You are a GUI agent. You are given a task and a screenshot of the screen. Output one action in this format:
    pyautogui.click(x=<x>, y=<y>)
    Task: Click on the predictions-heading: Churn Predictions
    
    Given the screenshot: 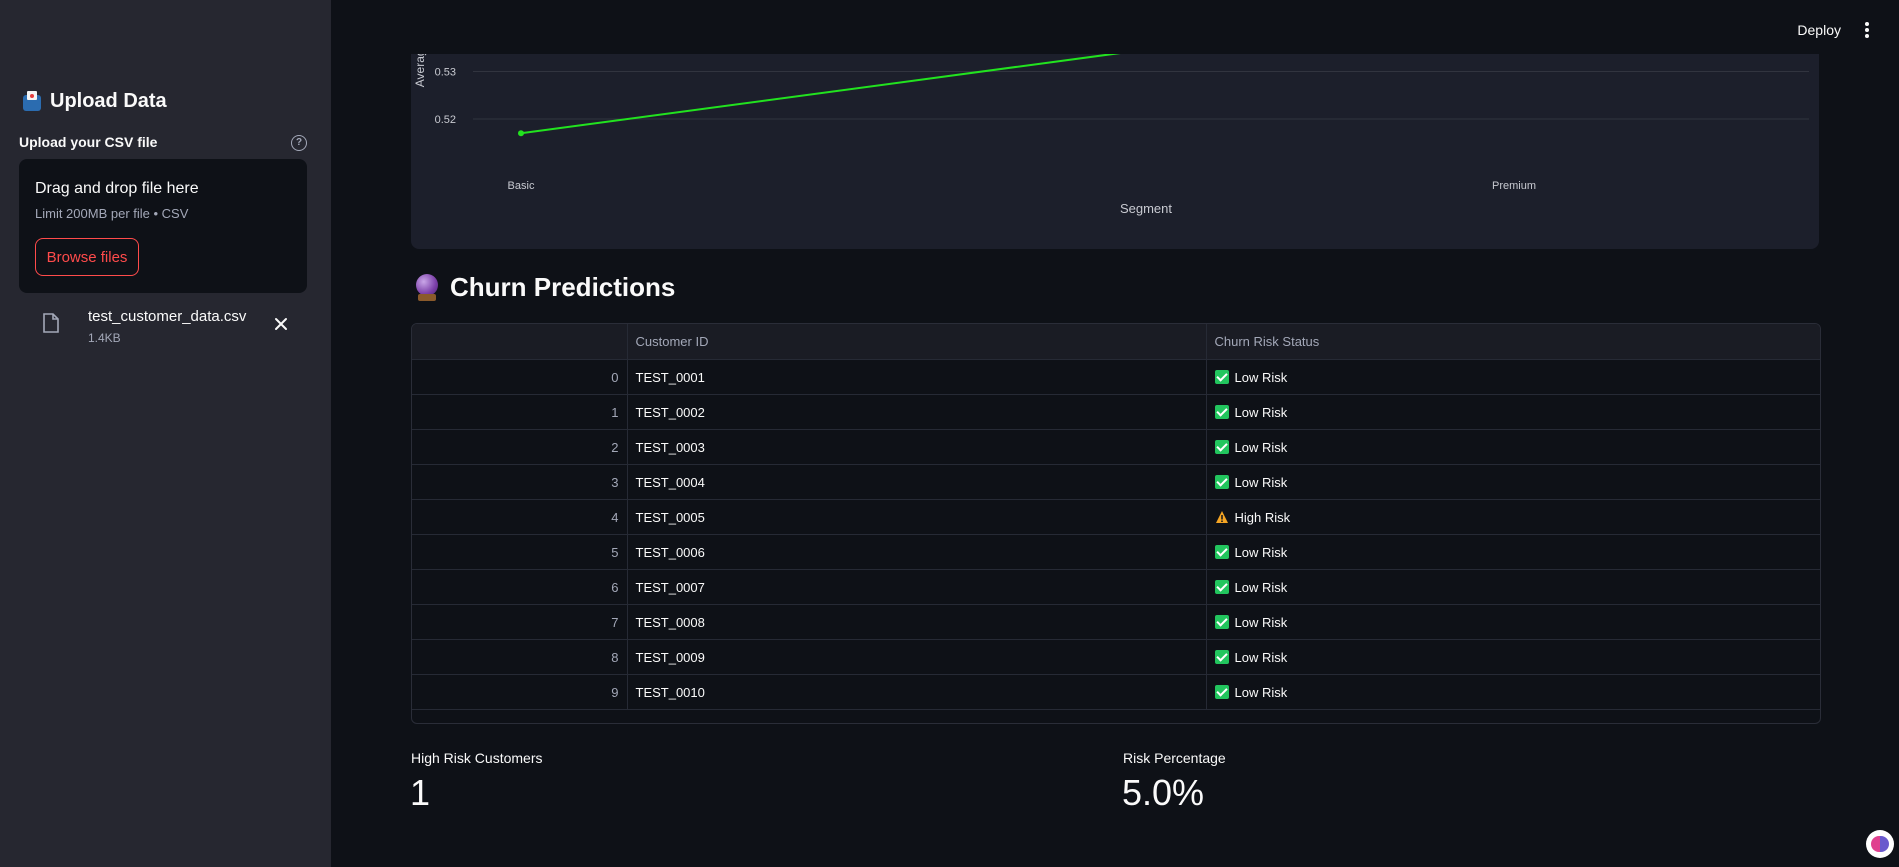 What is the action you would take?
    pyautogui.click(x=544, y=287)
    